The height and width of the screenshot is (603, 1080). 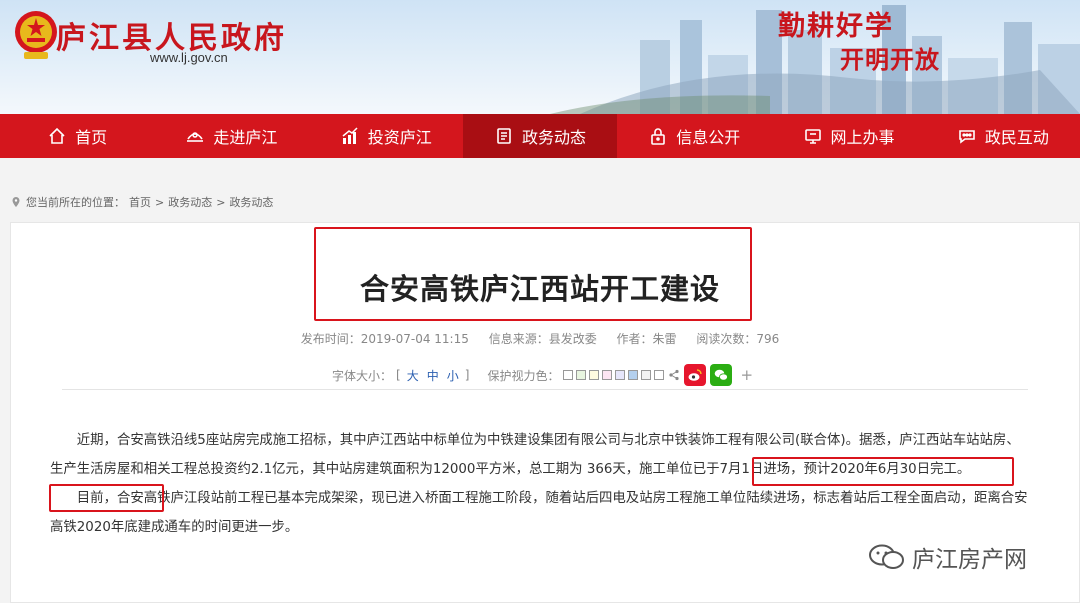 What do you see at coordinates (350, 135) in the screenshot?
I see `chart-icon` at bounding box center [350, 135].